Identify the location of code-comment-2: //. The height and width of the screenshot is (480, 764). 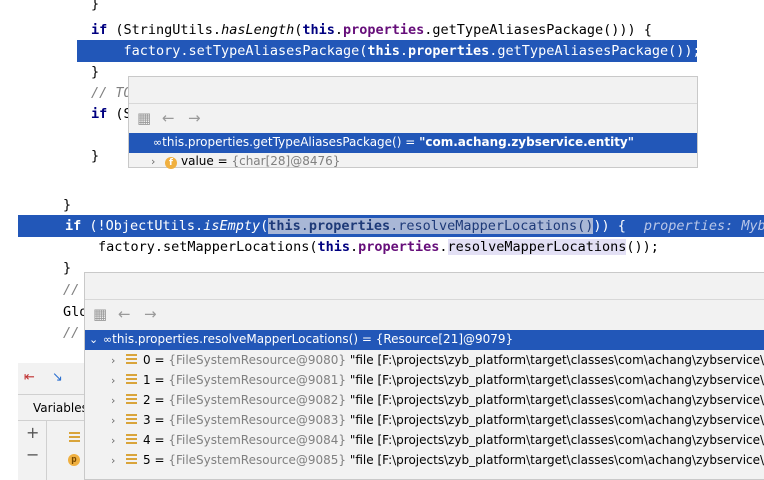
(71, 333).